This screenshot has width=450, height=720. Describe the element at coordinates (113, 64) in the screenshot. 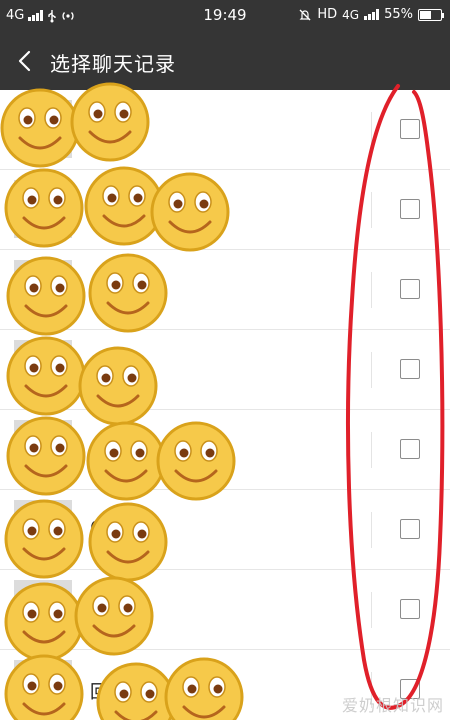

I see `page-title: 选择聊天记录` at that location.